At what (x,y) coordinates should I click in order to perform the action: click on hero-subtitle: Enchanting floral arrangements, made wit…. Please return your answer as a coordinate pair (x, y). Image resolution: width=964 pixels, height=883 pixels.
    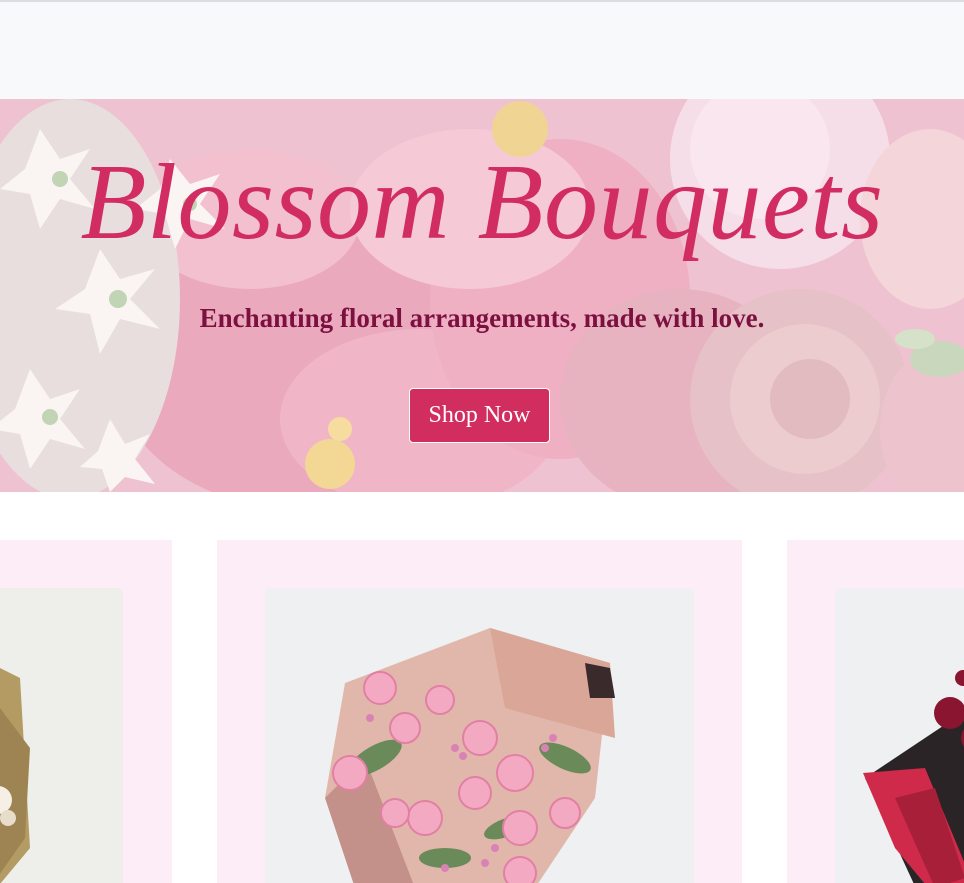
    Looking at the image, I should click on (482, 318).